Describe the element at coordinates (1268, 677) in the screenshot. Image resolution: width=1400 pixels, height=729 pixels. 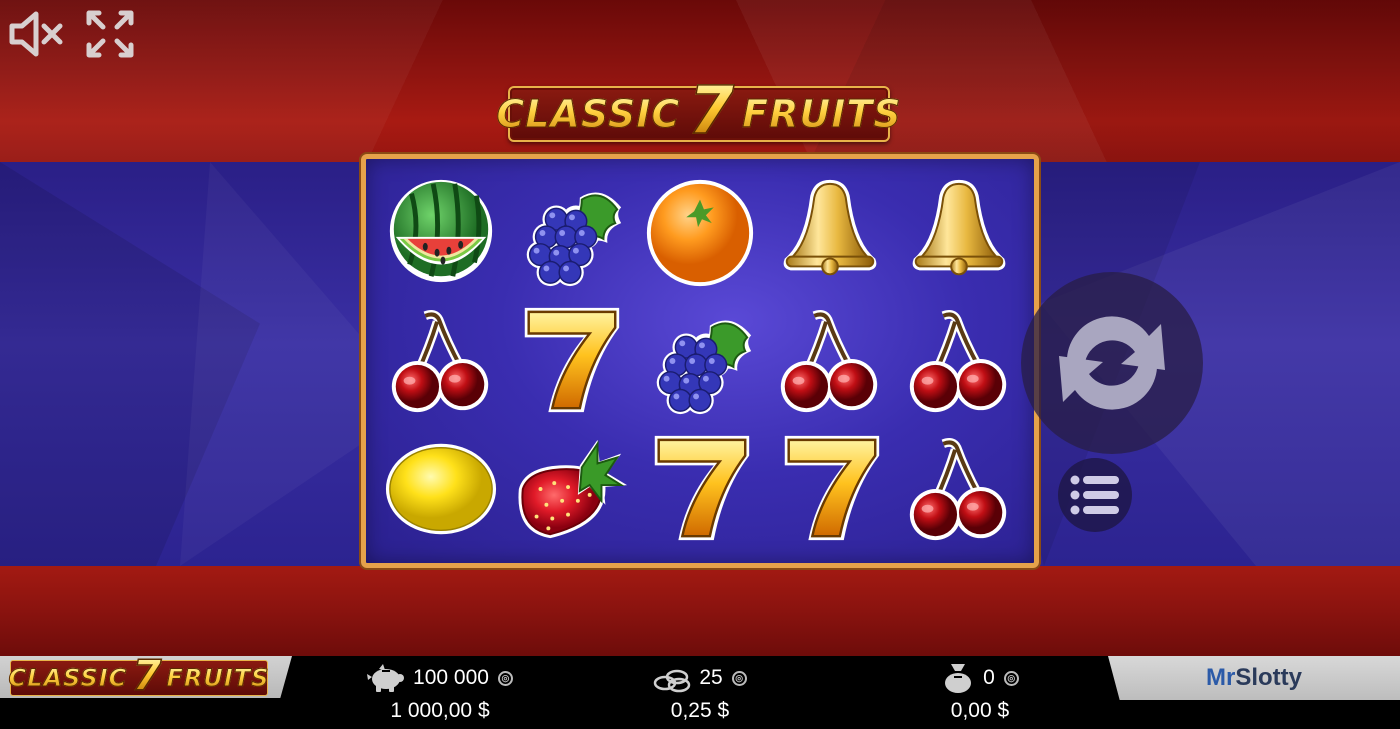
I see `brand-slotty: Slotty` at that location.